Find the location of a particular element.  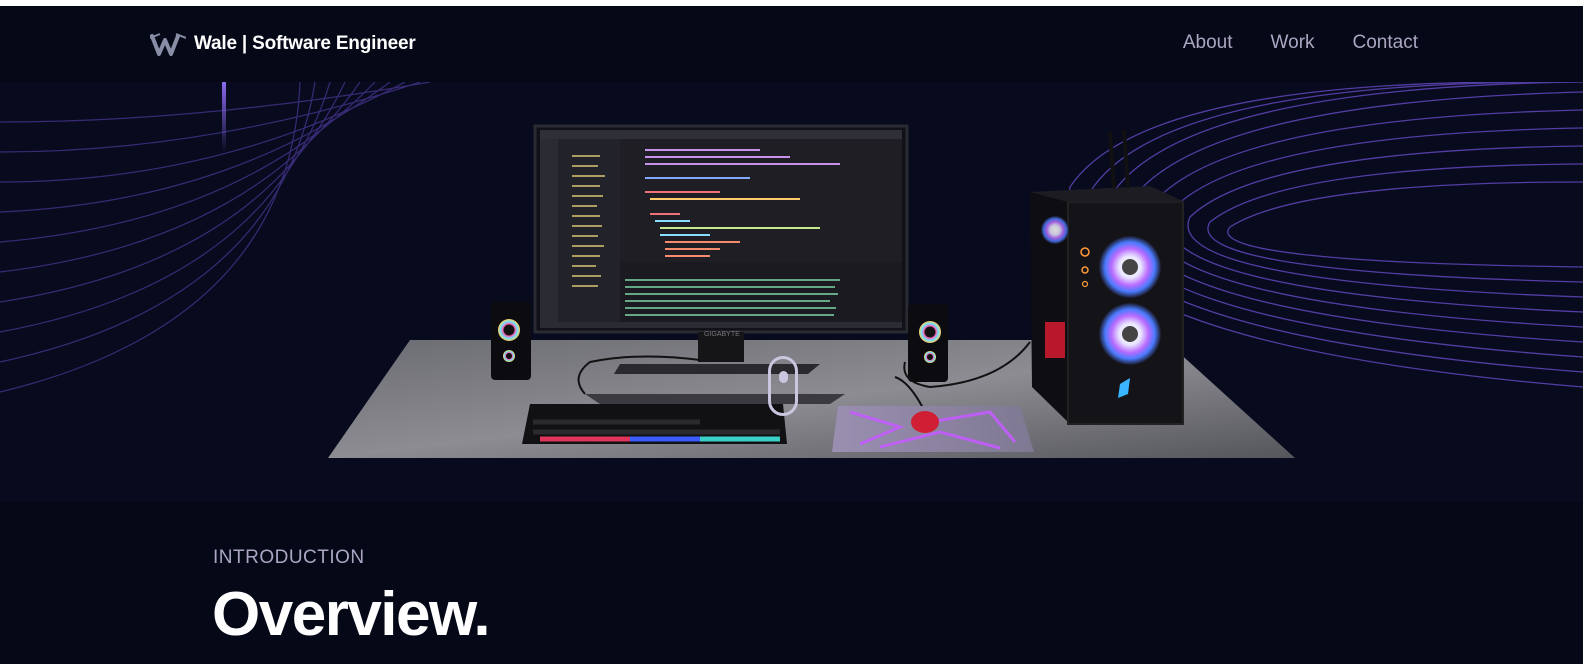

hero-accent-line is located at coordinates (224, 117).